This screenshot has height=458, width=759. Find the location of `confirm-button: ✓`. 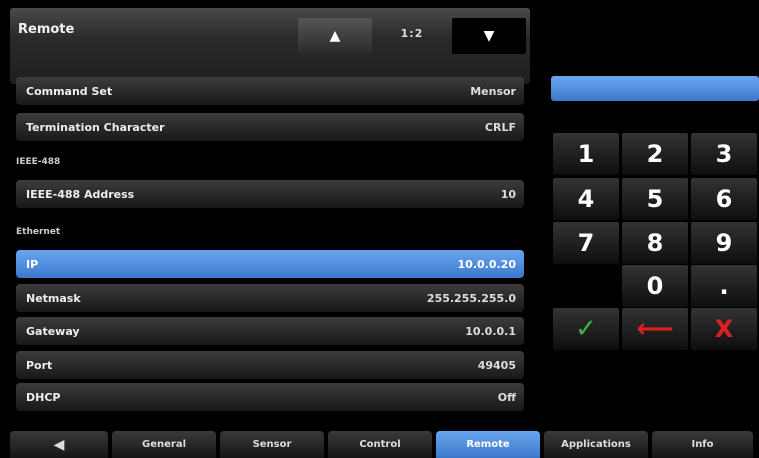

confirm-button: ✓ is located at coordinates (586, 329).